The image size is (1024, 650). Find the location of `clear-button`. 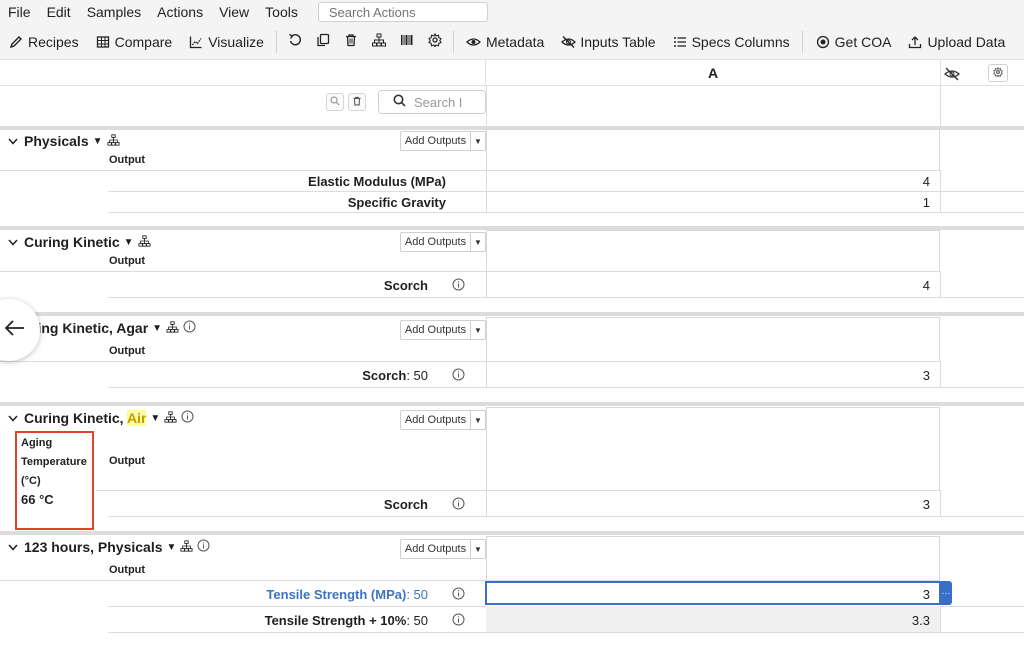

clear-button is located at coordinates (357, 102).